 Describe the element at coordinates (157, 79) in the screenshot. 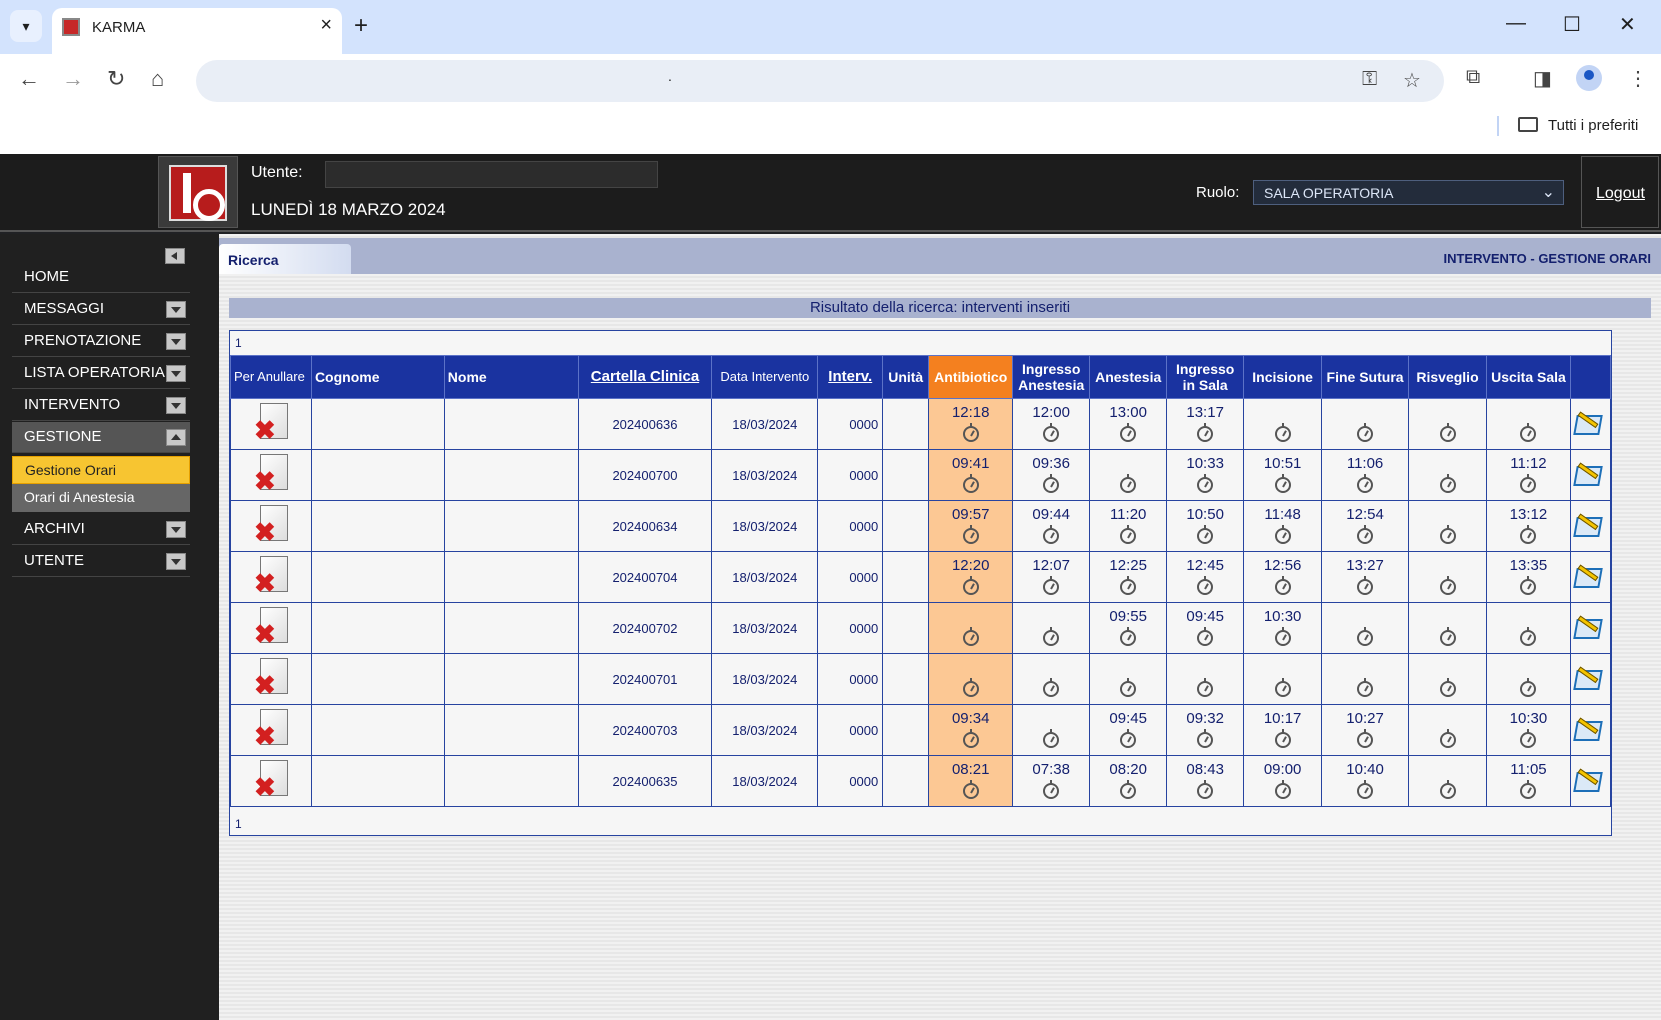

I see `home-icon: ⌂` at that location.